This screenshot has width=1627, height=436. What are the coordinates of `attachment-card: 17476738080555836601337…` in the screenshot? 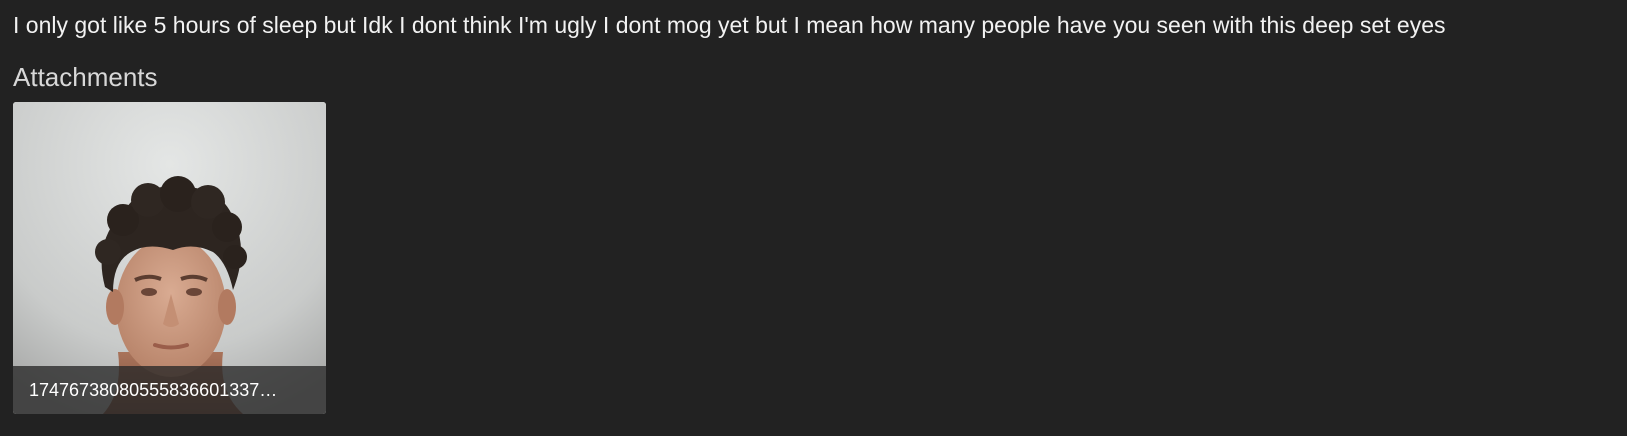 It's located at (169, 258).